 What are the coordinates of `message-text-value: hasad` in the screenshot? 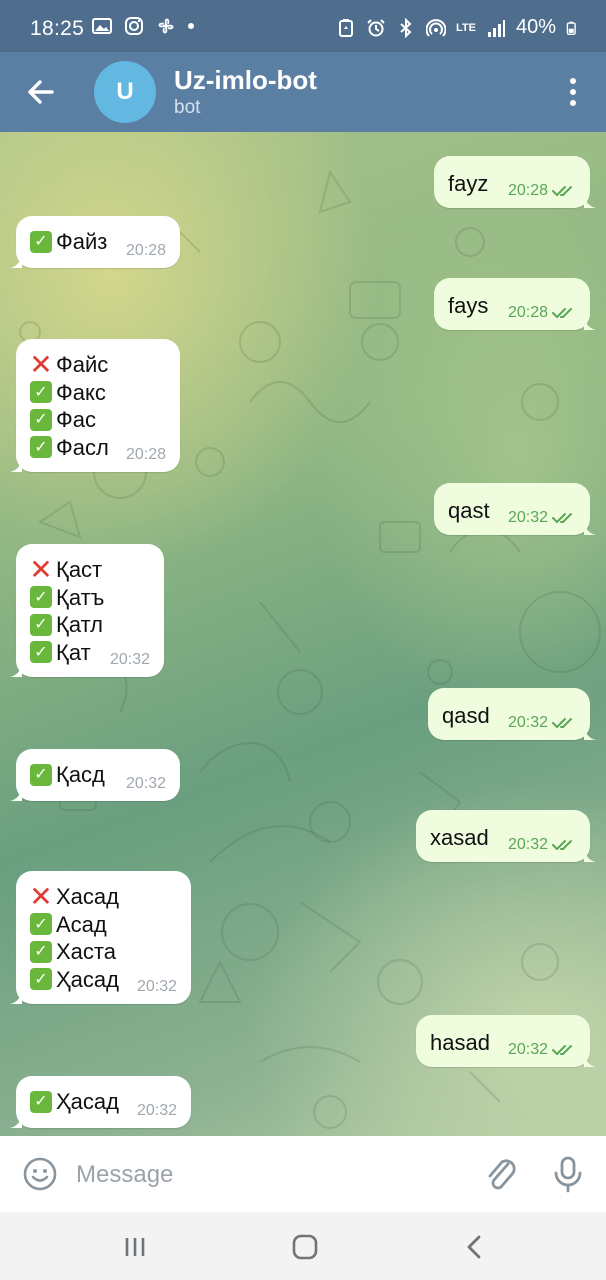 It's located at (460, 1042).